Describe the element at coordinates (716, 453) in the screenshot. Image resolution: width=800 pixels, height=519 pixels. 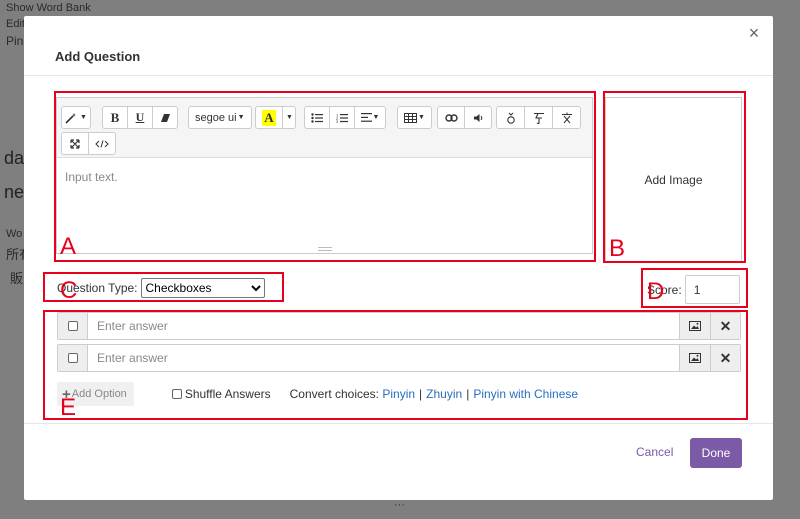
I see `done-button: Done` at that location.